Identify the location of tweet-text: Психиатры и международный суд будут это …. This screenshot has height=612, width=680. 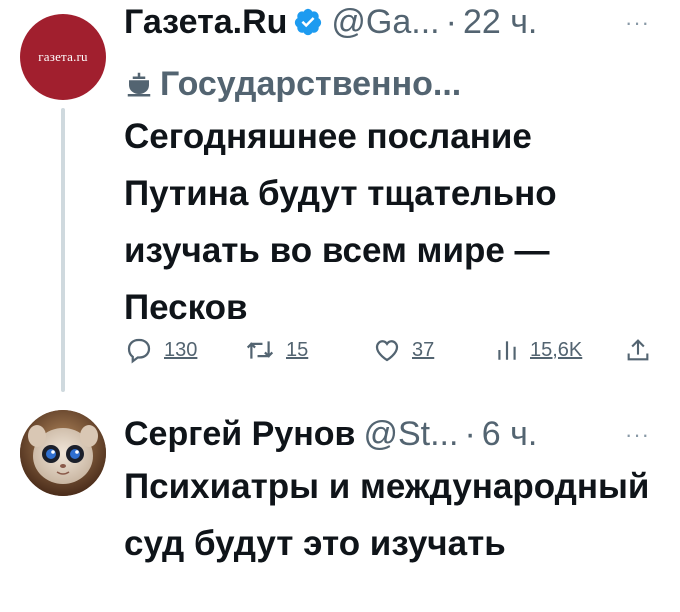
(387, 515).